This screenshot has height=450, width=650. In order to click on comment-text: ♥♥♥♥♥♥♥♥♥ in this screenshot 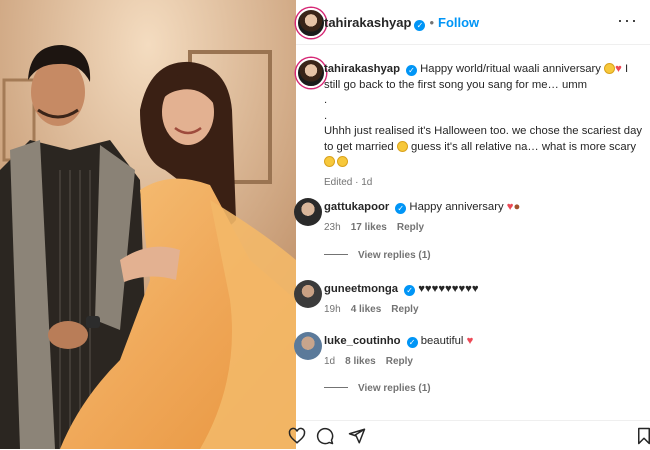, I will do `click(448, 289)`.